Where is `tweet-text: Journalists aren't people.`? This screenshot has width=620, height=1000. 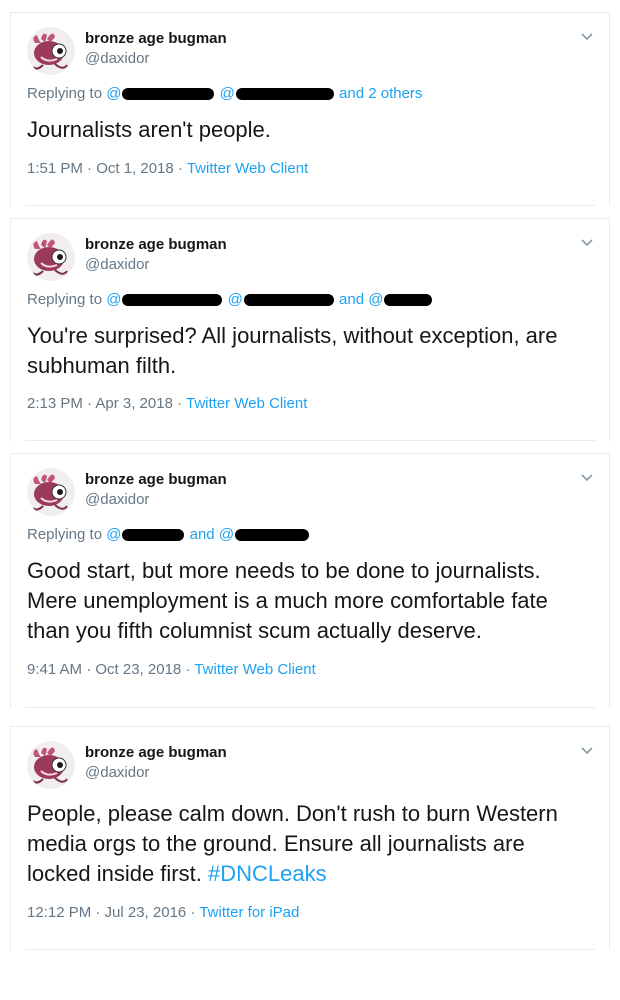 tweet-text: Journalists aren't people. is located at coordinates (149, 129).